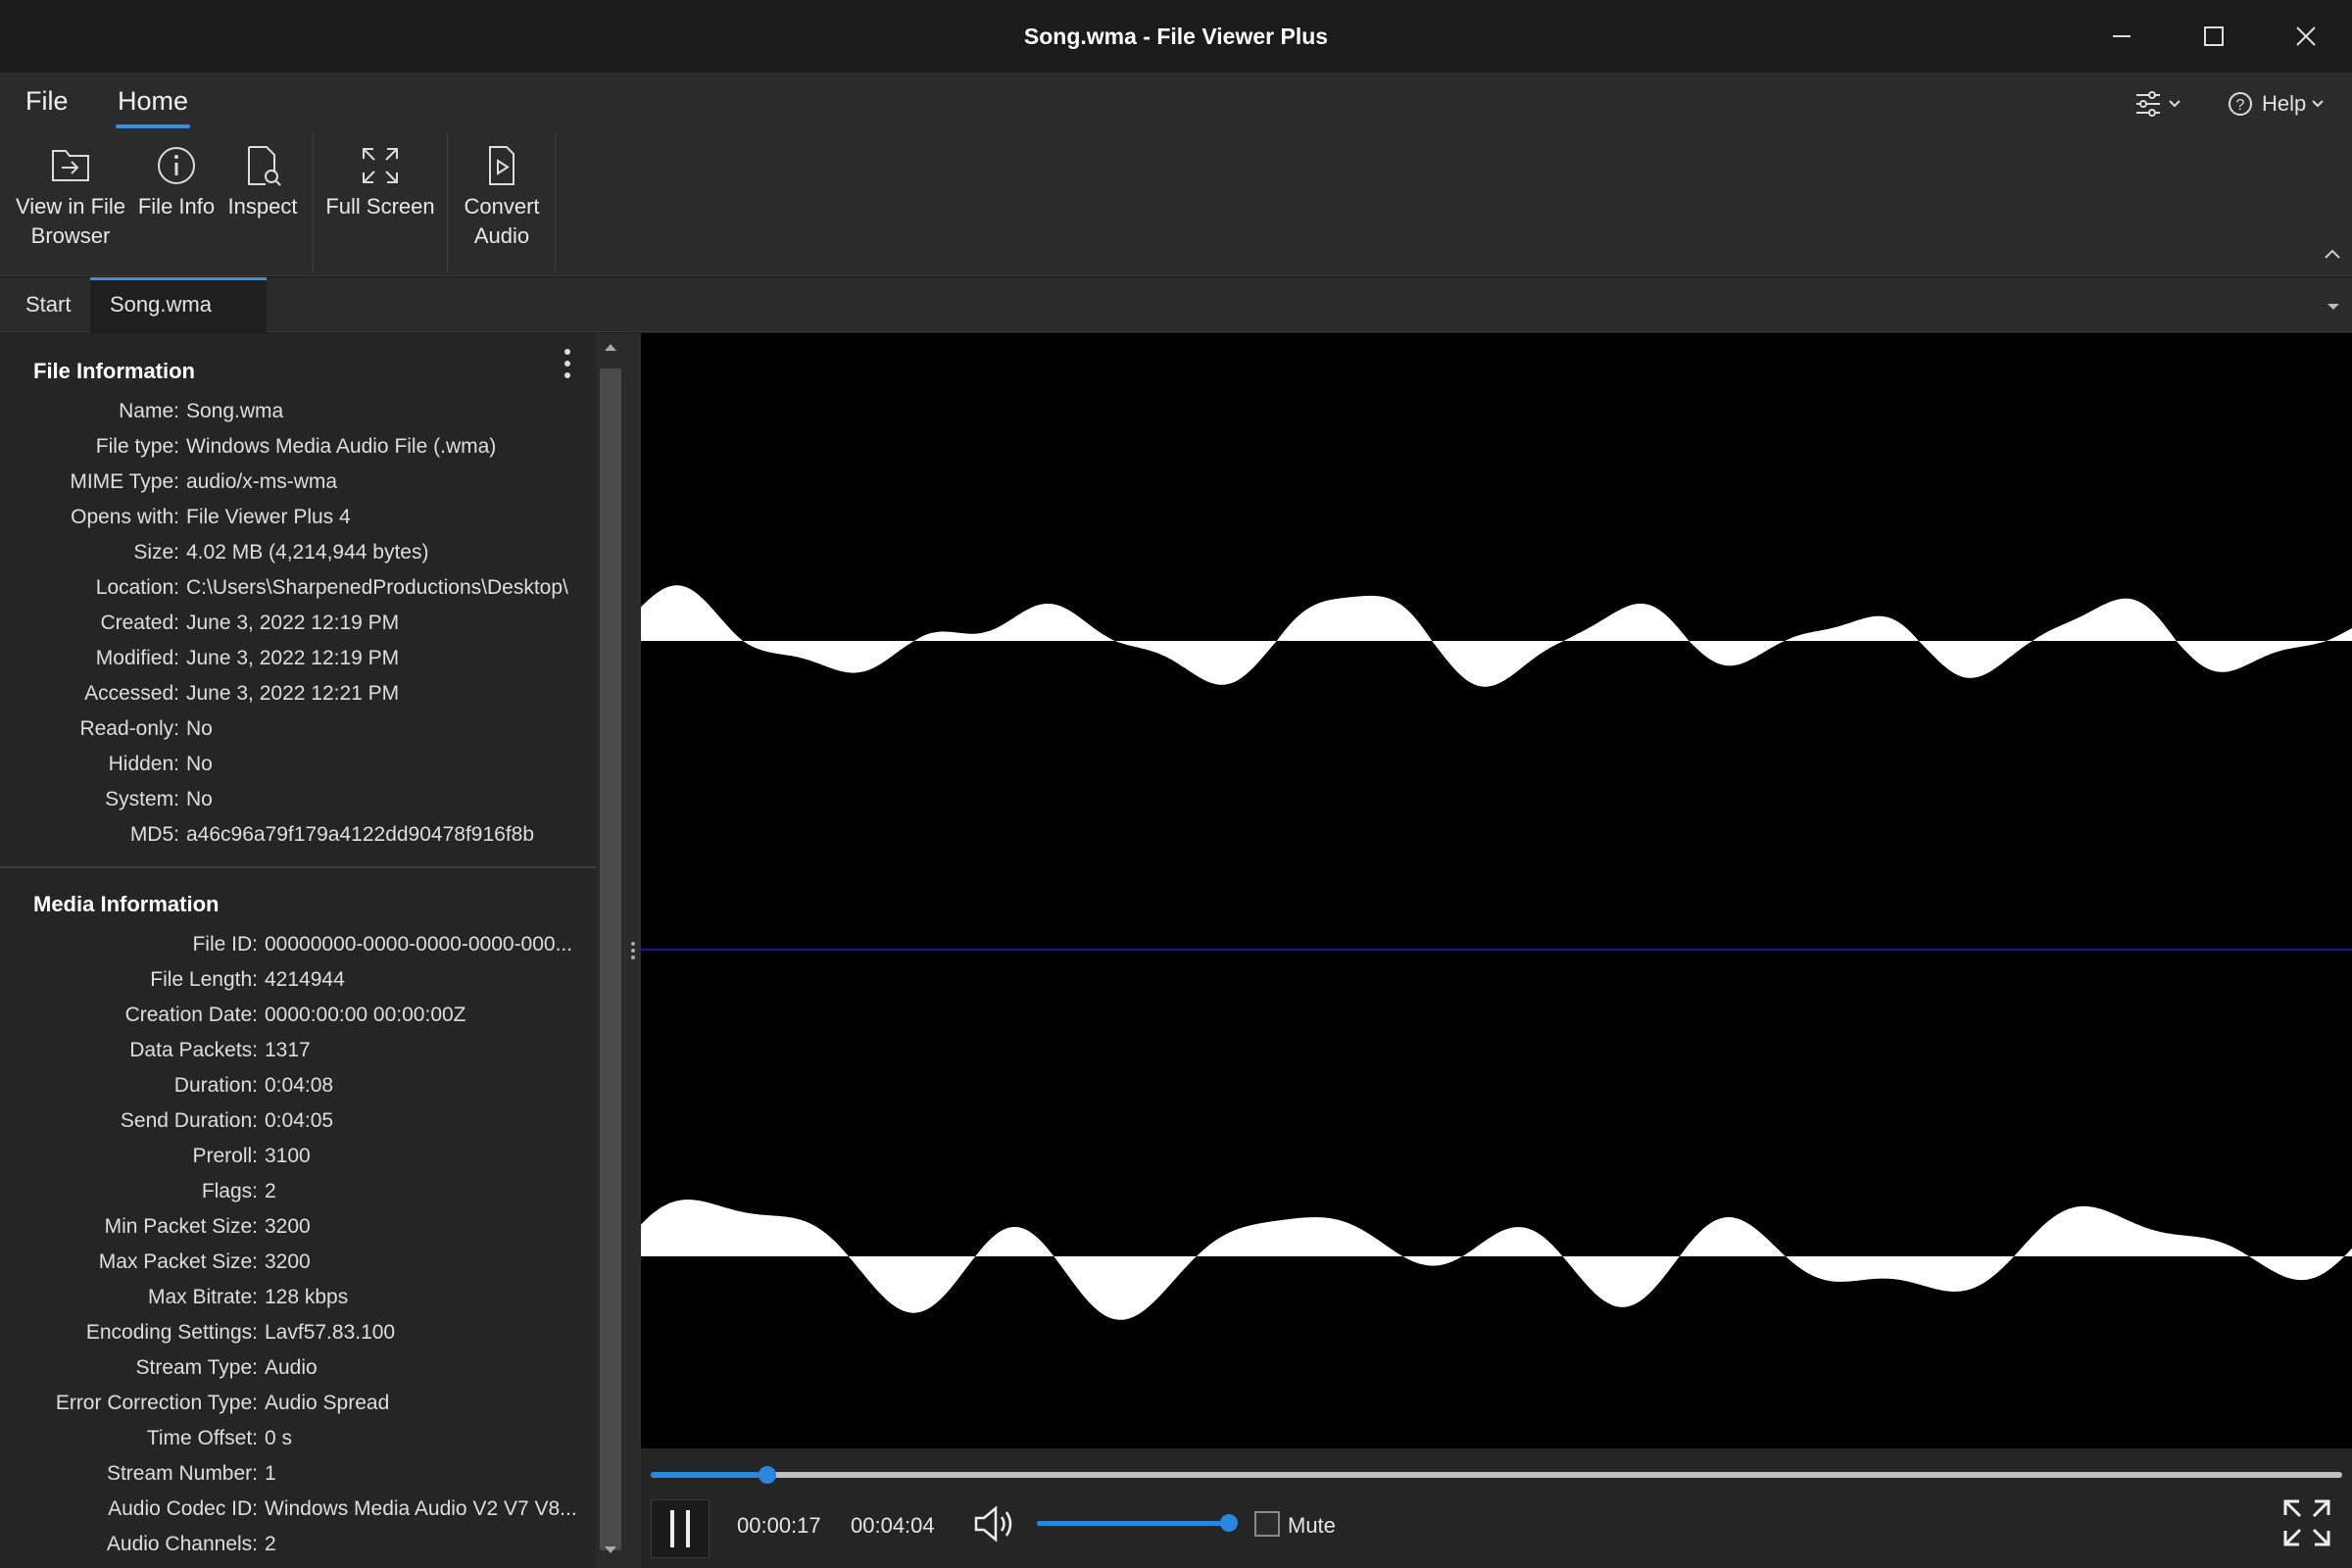  Describe the element at coordinates (341, 447) in the screenshot. I see `info-value: Windows Media Audio File (.wma)` at that location.